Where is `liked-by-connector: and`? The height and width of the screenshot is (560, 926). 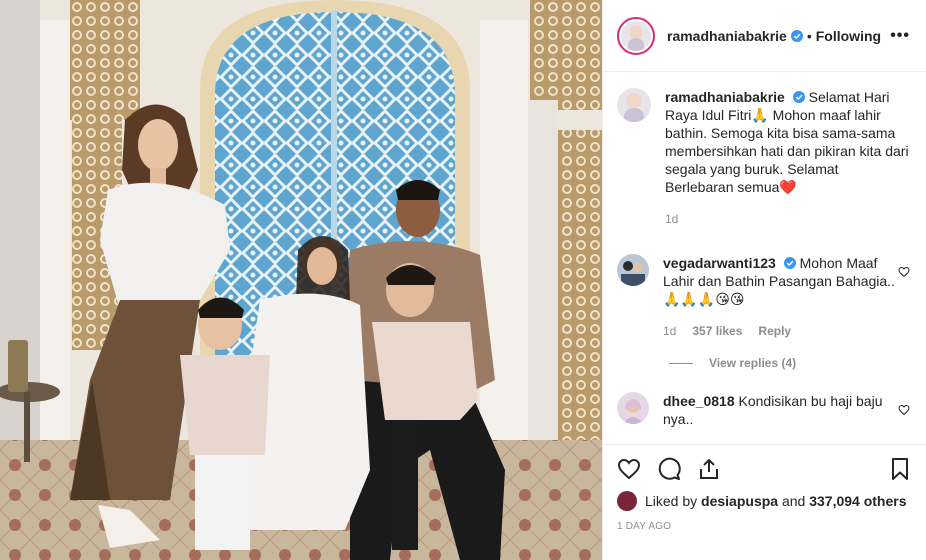 liked-by-connector: and is located at coordinates (793, 501).